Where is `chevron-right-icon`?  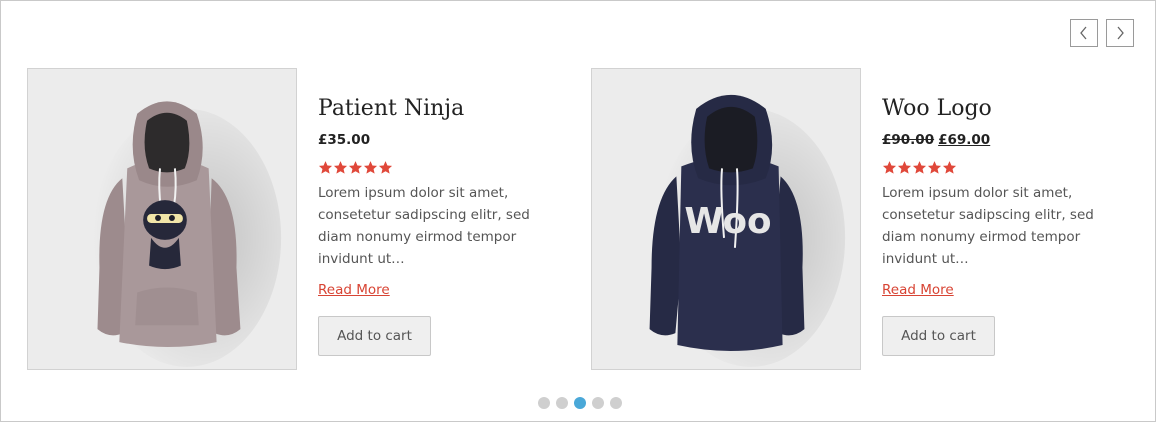
chevron-right-icon is located at coordinates (1120, 33).